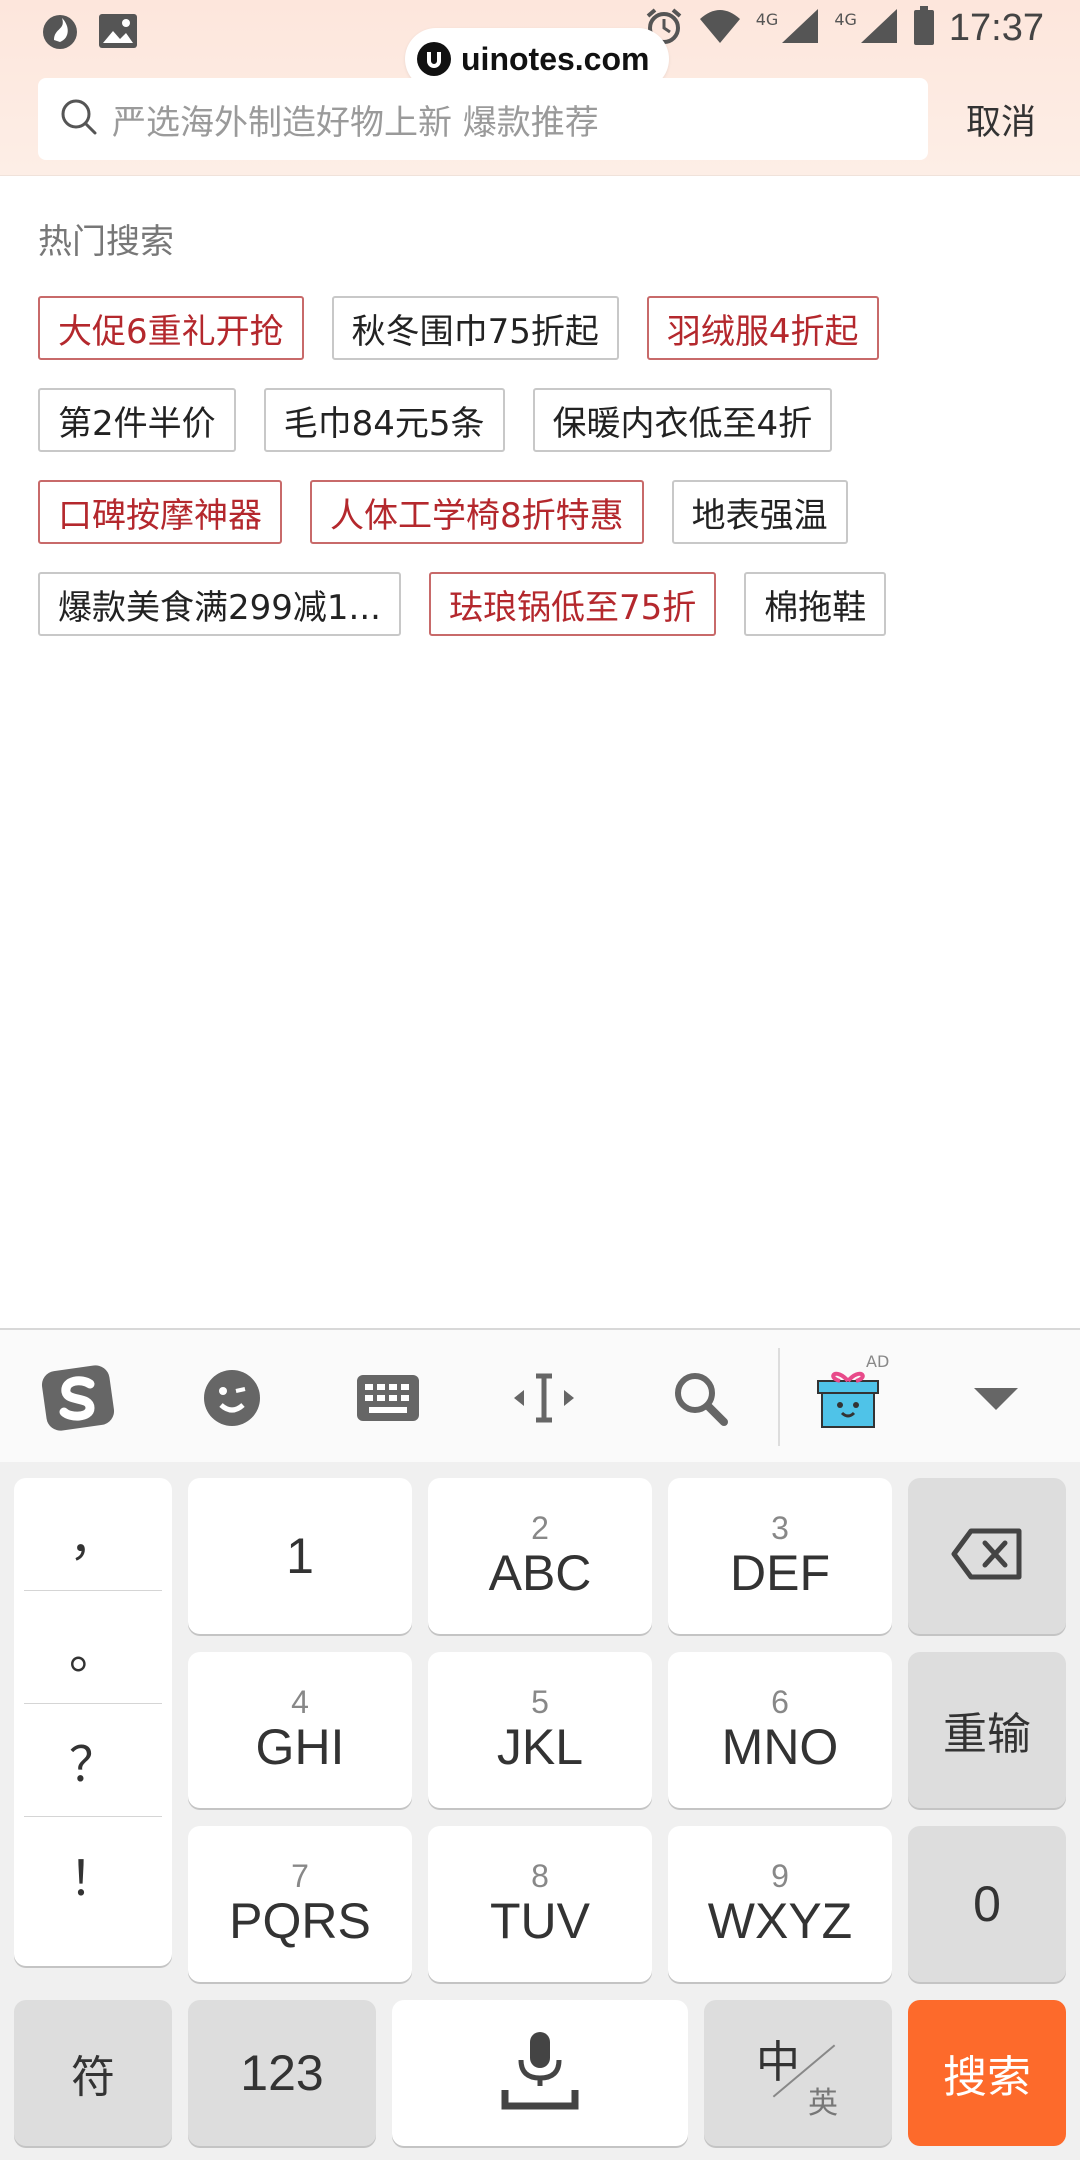 Image resolution: width=1080 pixels, height=2160 pixels. What do you see at coordinates (767, 19) in the screenshot?
I see `network-type-1: 4G` at bounding box center [767, 19].